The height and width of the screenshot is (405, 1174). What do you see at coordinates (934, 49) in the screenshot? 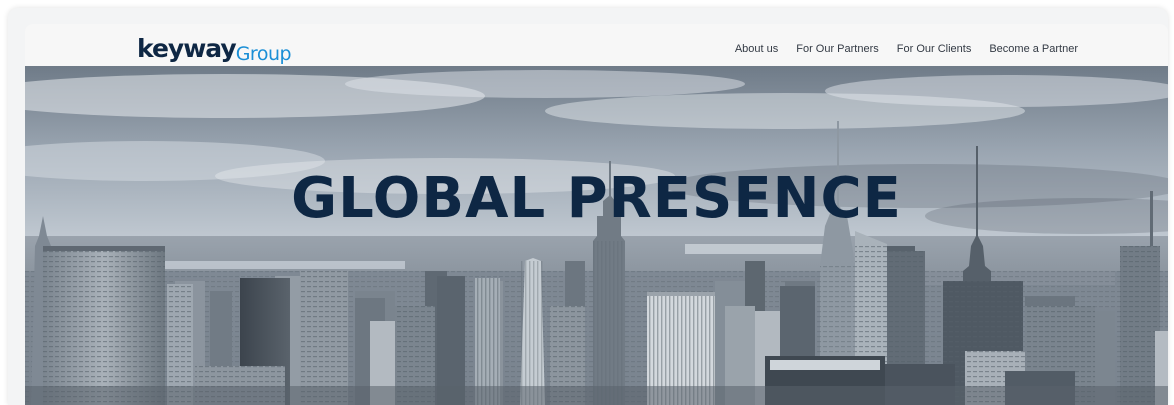
I see `nav-for-our-clients: For Our Clients` at bounding box center [934, 49].